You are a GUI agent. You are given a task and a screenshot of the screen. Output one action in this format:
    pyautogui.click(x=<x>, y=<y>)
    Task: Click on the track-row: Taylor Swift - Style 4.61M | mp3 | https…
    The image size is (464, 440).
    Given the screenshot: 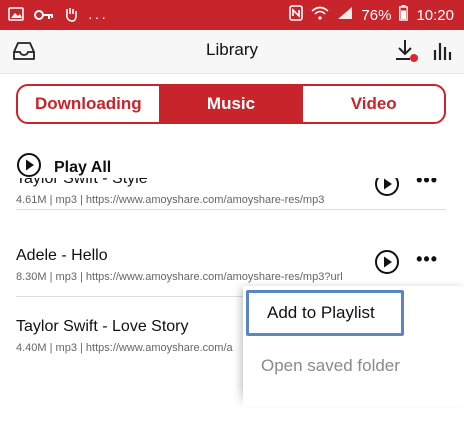 What is the action you would take?
    pyautogui.click(x=231, y=194)
    